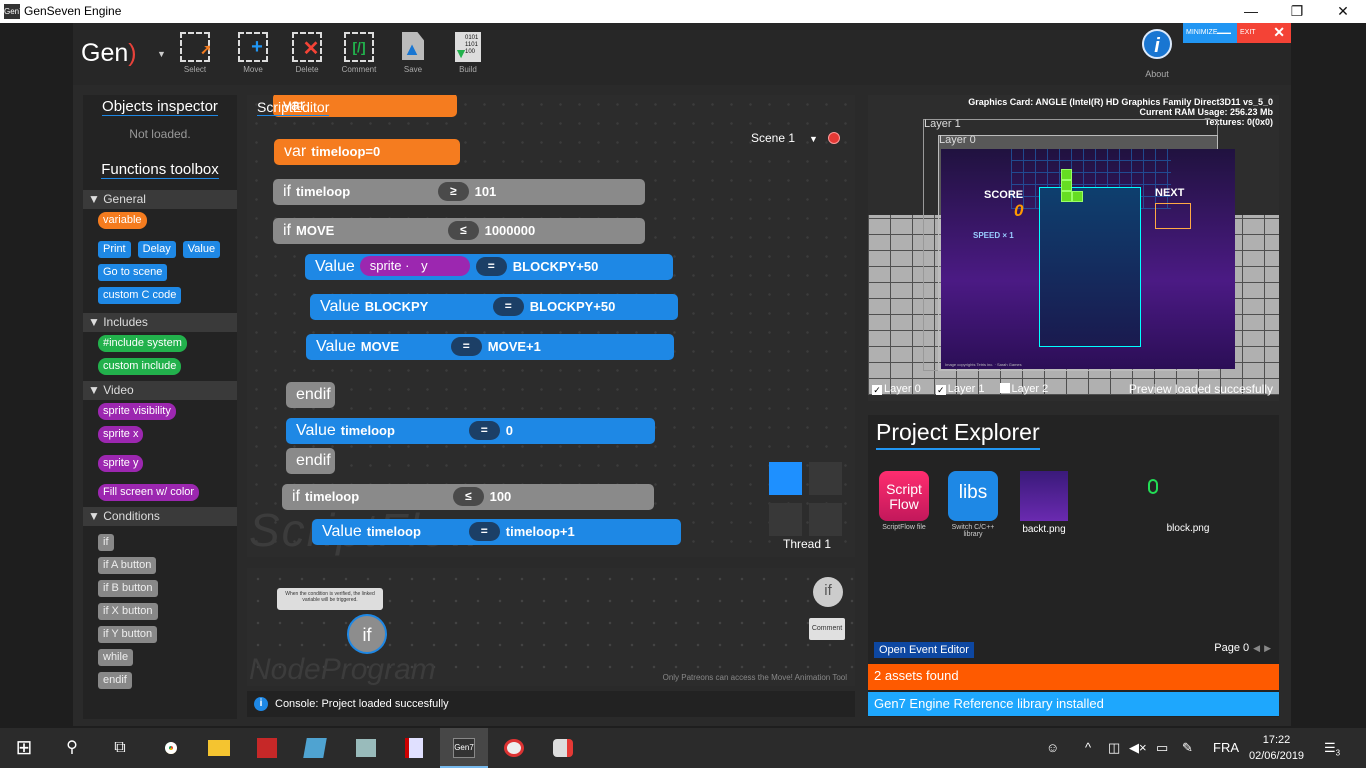 Image resolution: width=1366 pixels, height=768 pixels. What do you see at coordinates (1267, 648) in the screenshot?
I see `next-page-icon: ▶` at bounding box center [1267, 648].